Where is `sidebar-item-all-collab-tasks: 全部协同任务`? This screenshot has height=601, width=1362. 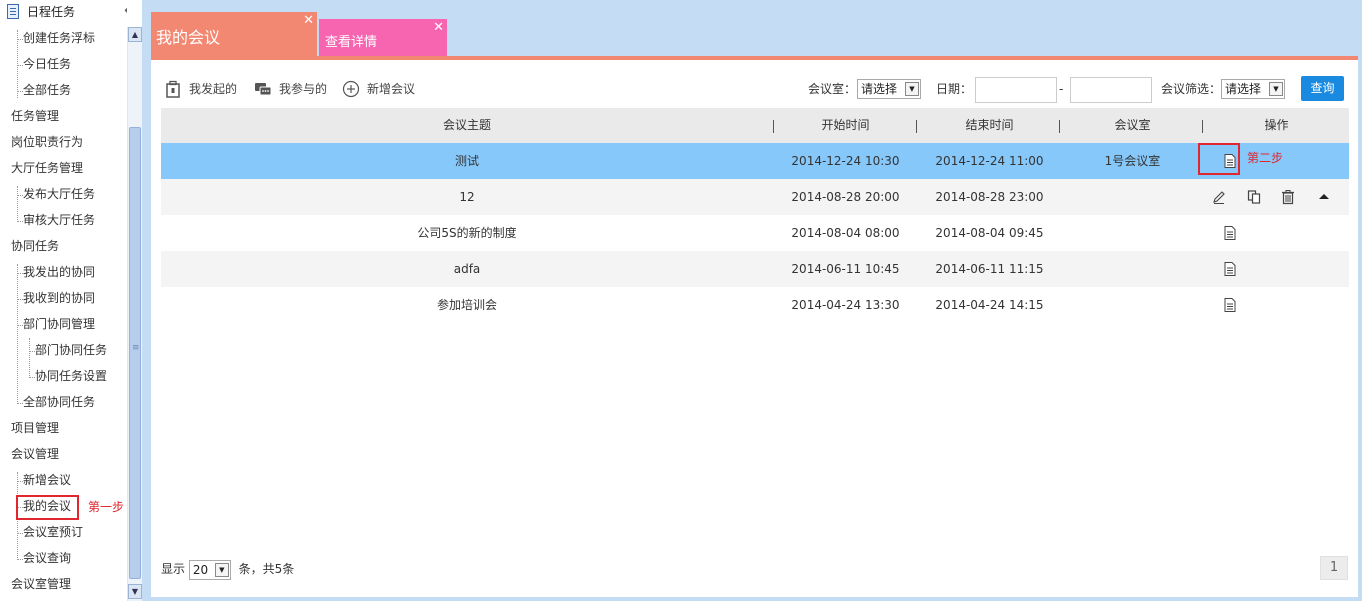 sidebar-item-all-collab-tasks: 全部协同任务 is located at coordinates (59, 402).